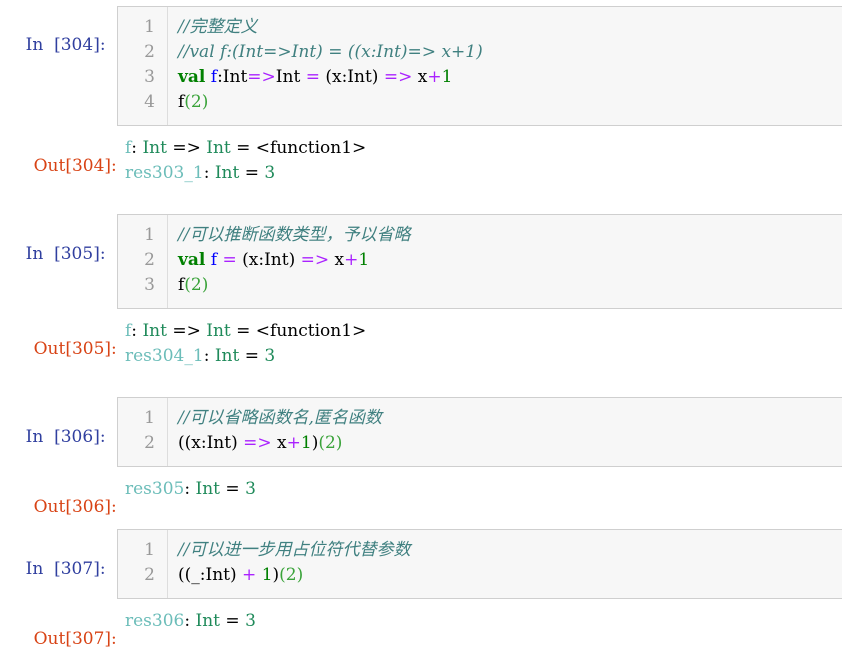 The image size is (842, 669). I want to click on code-editor: //可以省略函数名,匿名函数 ((x:Int) => x+1)(2), so click(510, 431).